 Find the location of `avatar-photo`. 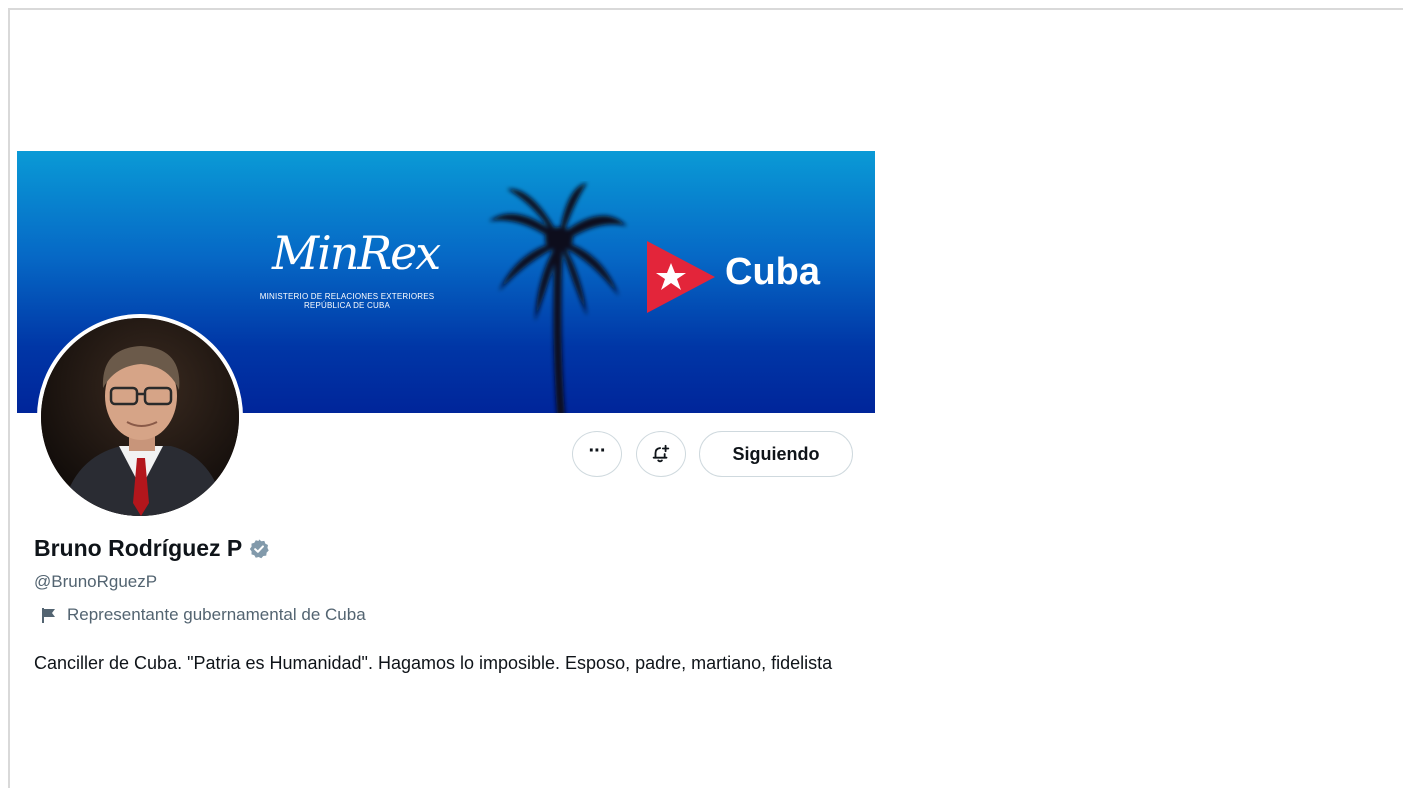

avatar-photo is located at coordinates (140, 417).